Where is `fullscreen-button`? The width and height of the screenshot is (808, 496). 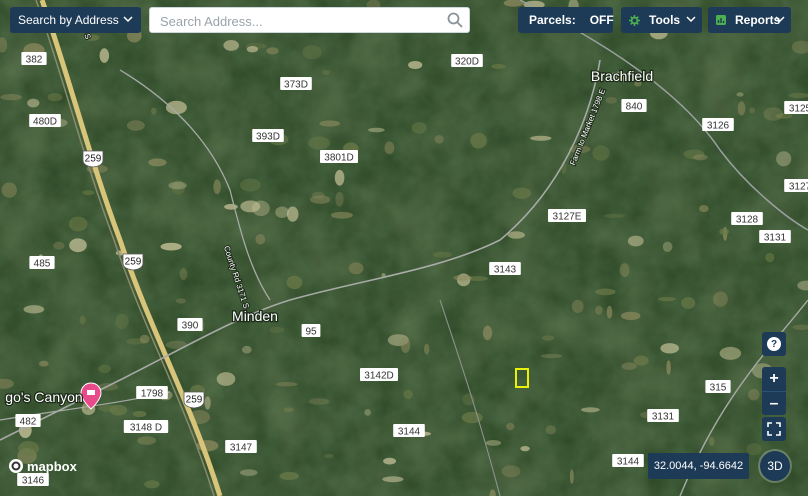
fullscreen-button is located at coordinates (774, 429).